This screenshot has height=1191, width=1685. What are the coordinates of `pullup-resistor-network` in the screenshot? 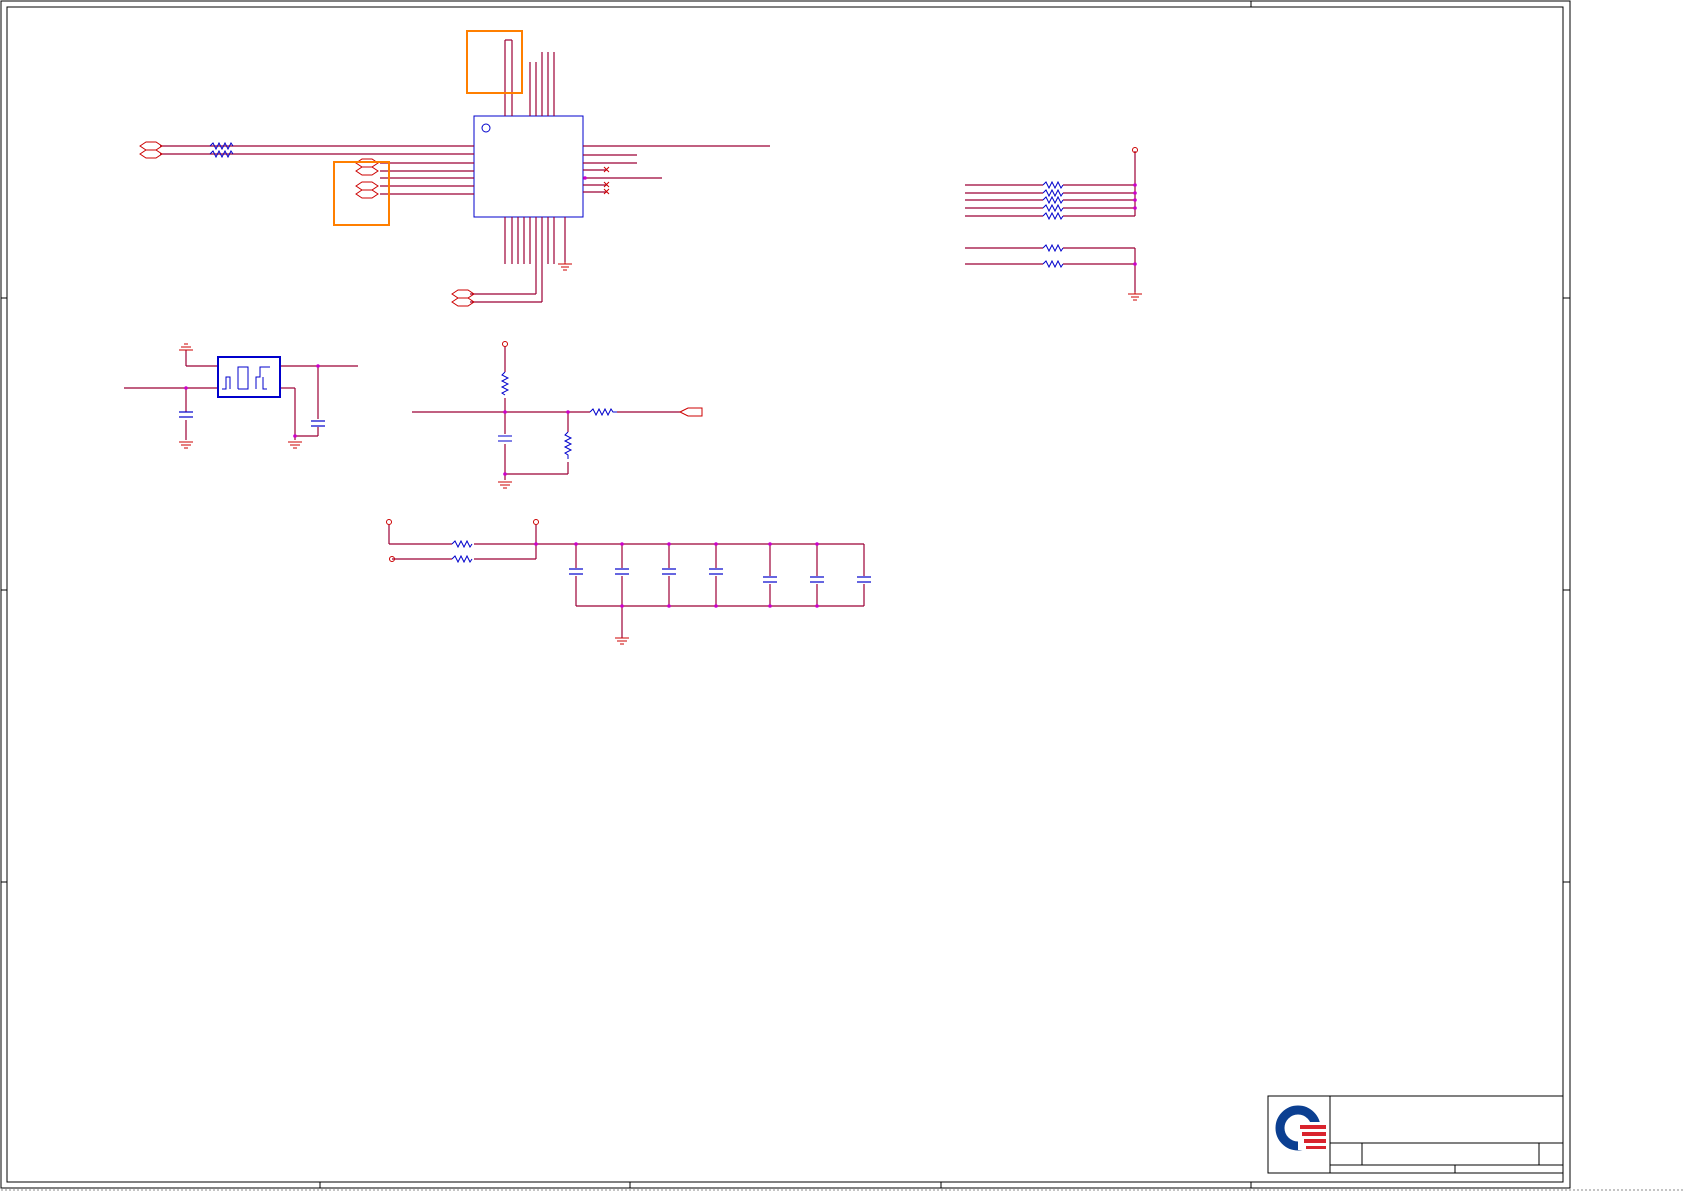 It's located at (1053, 224).